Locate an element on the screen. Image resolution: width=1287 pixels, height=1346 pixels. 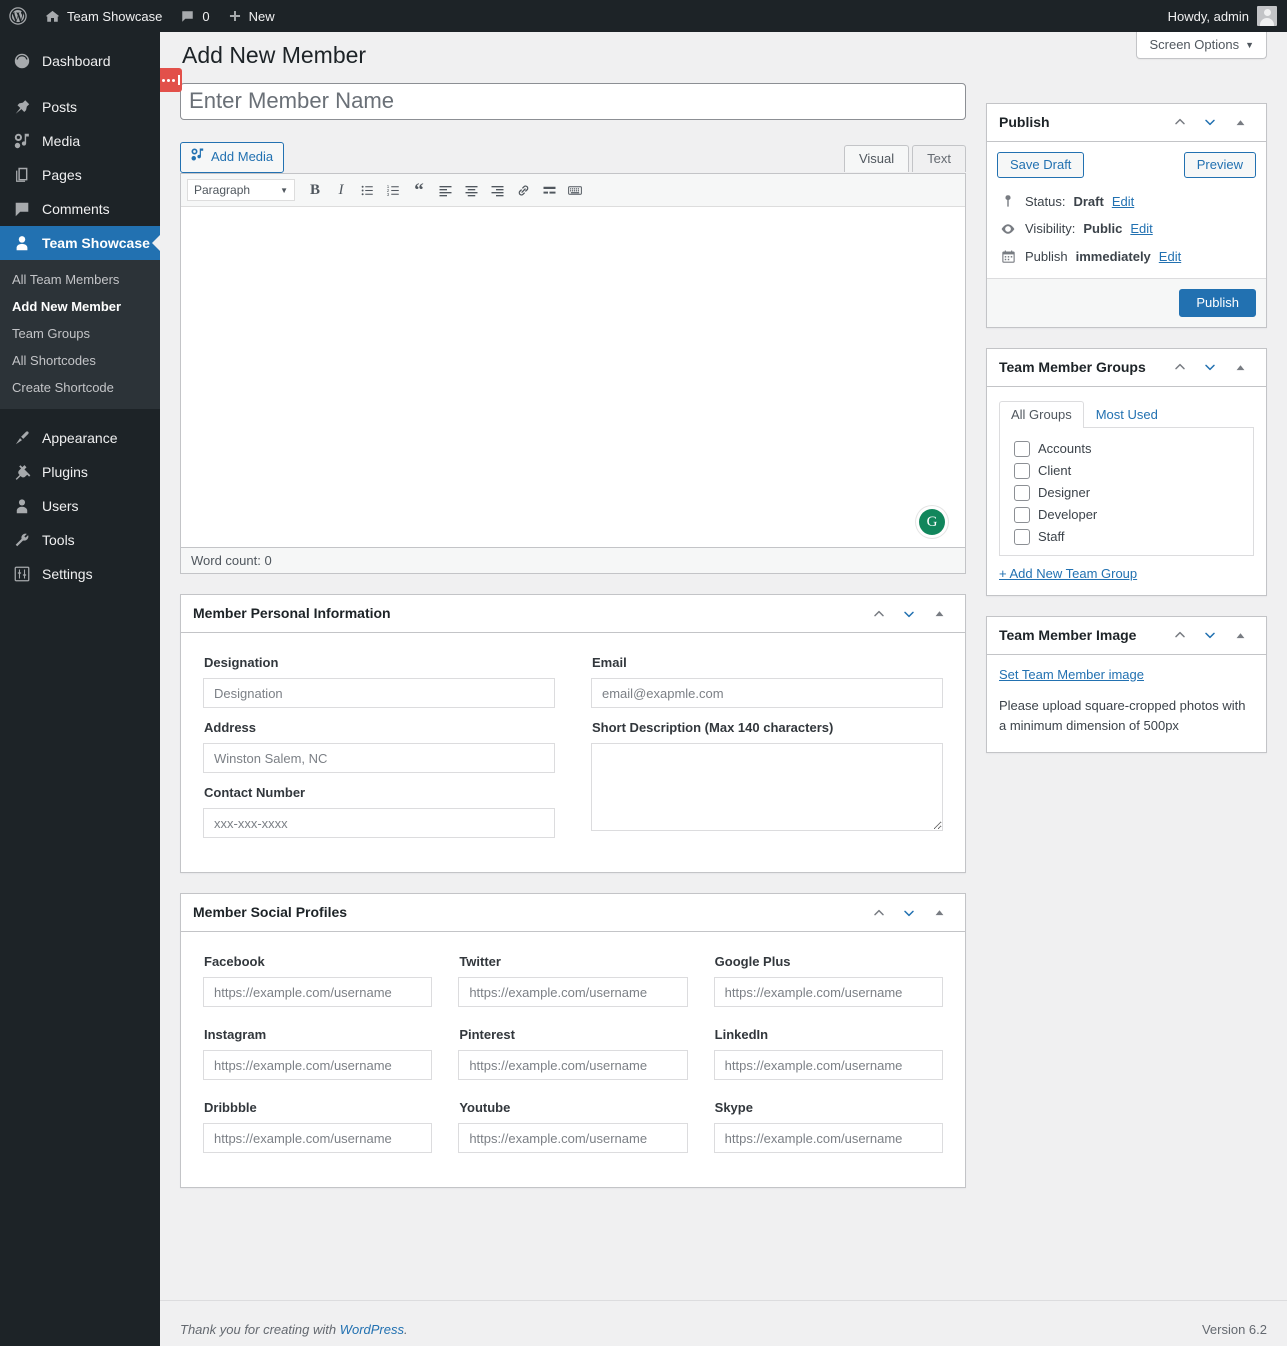
sidebar-subitem-team-groups: Team Groups is located at coordinates (80, 333).